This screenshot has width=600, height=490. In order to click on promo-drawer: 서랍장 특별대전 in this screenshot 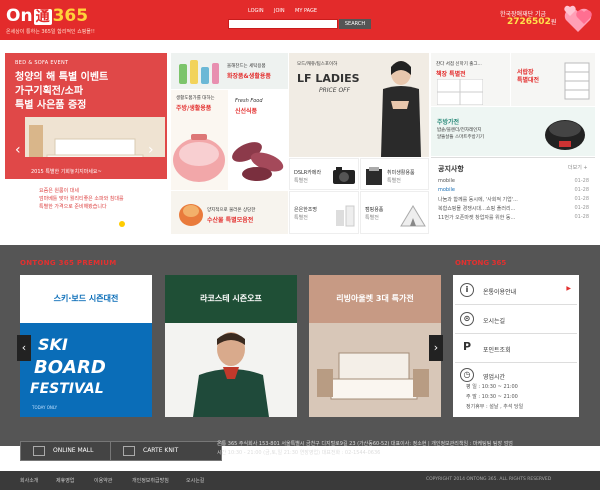, I will do `click(553, 79)`.